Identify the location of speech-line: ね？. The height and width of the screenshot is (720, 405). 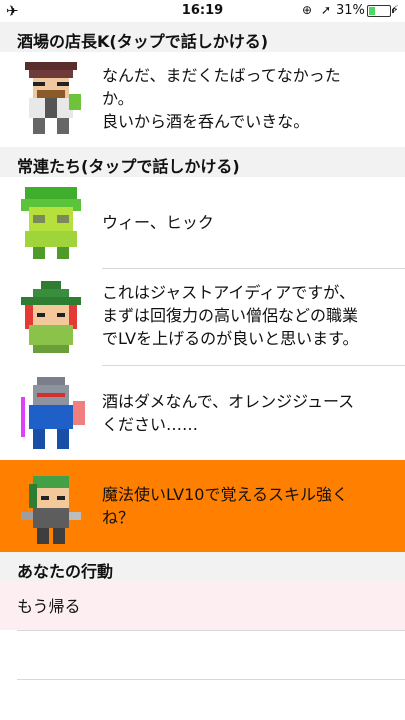
(118, 517).